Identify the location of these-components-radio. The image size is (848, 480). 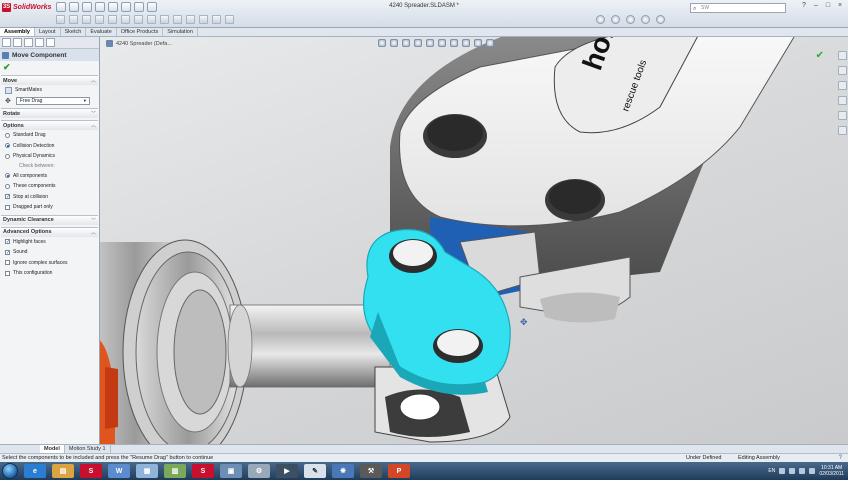
(7, 186).